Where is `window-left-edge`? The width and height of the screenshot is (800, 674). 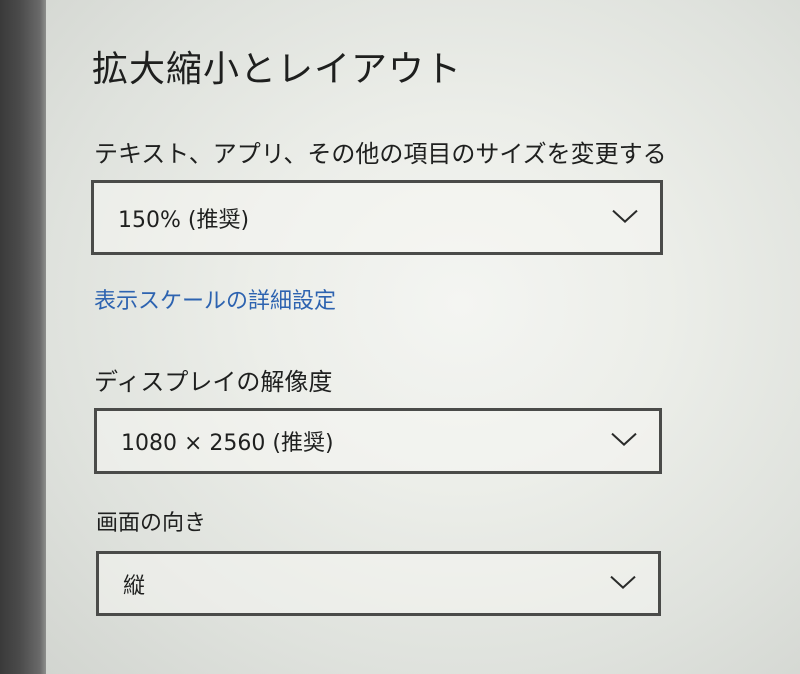
window-left-edge is located at coordinates (24, 337).